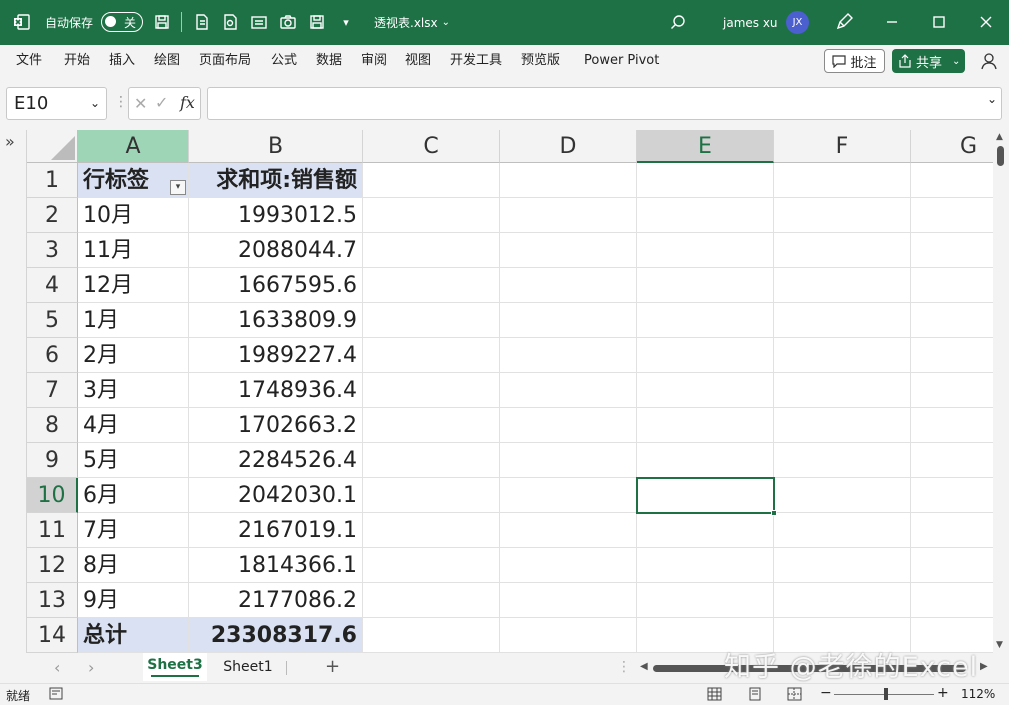 The width and height of the screenshot is (1009, 705). I want to click on cell-d6, so click(568, 355).